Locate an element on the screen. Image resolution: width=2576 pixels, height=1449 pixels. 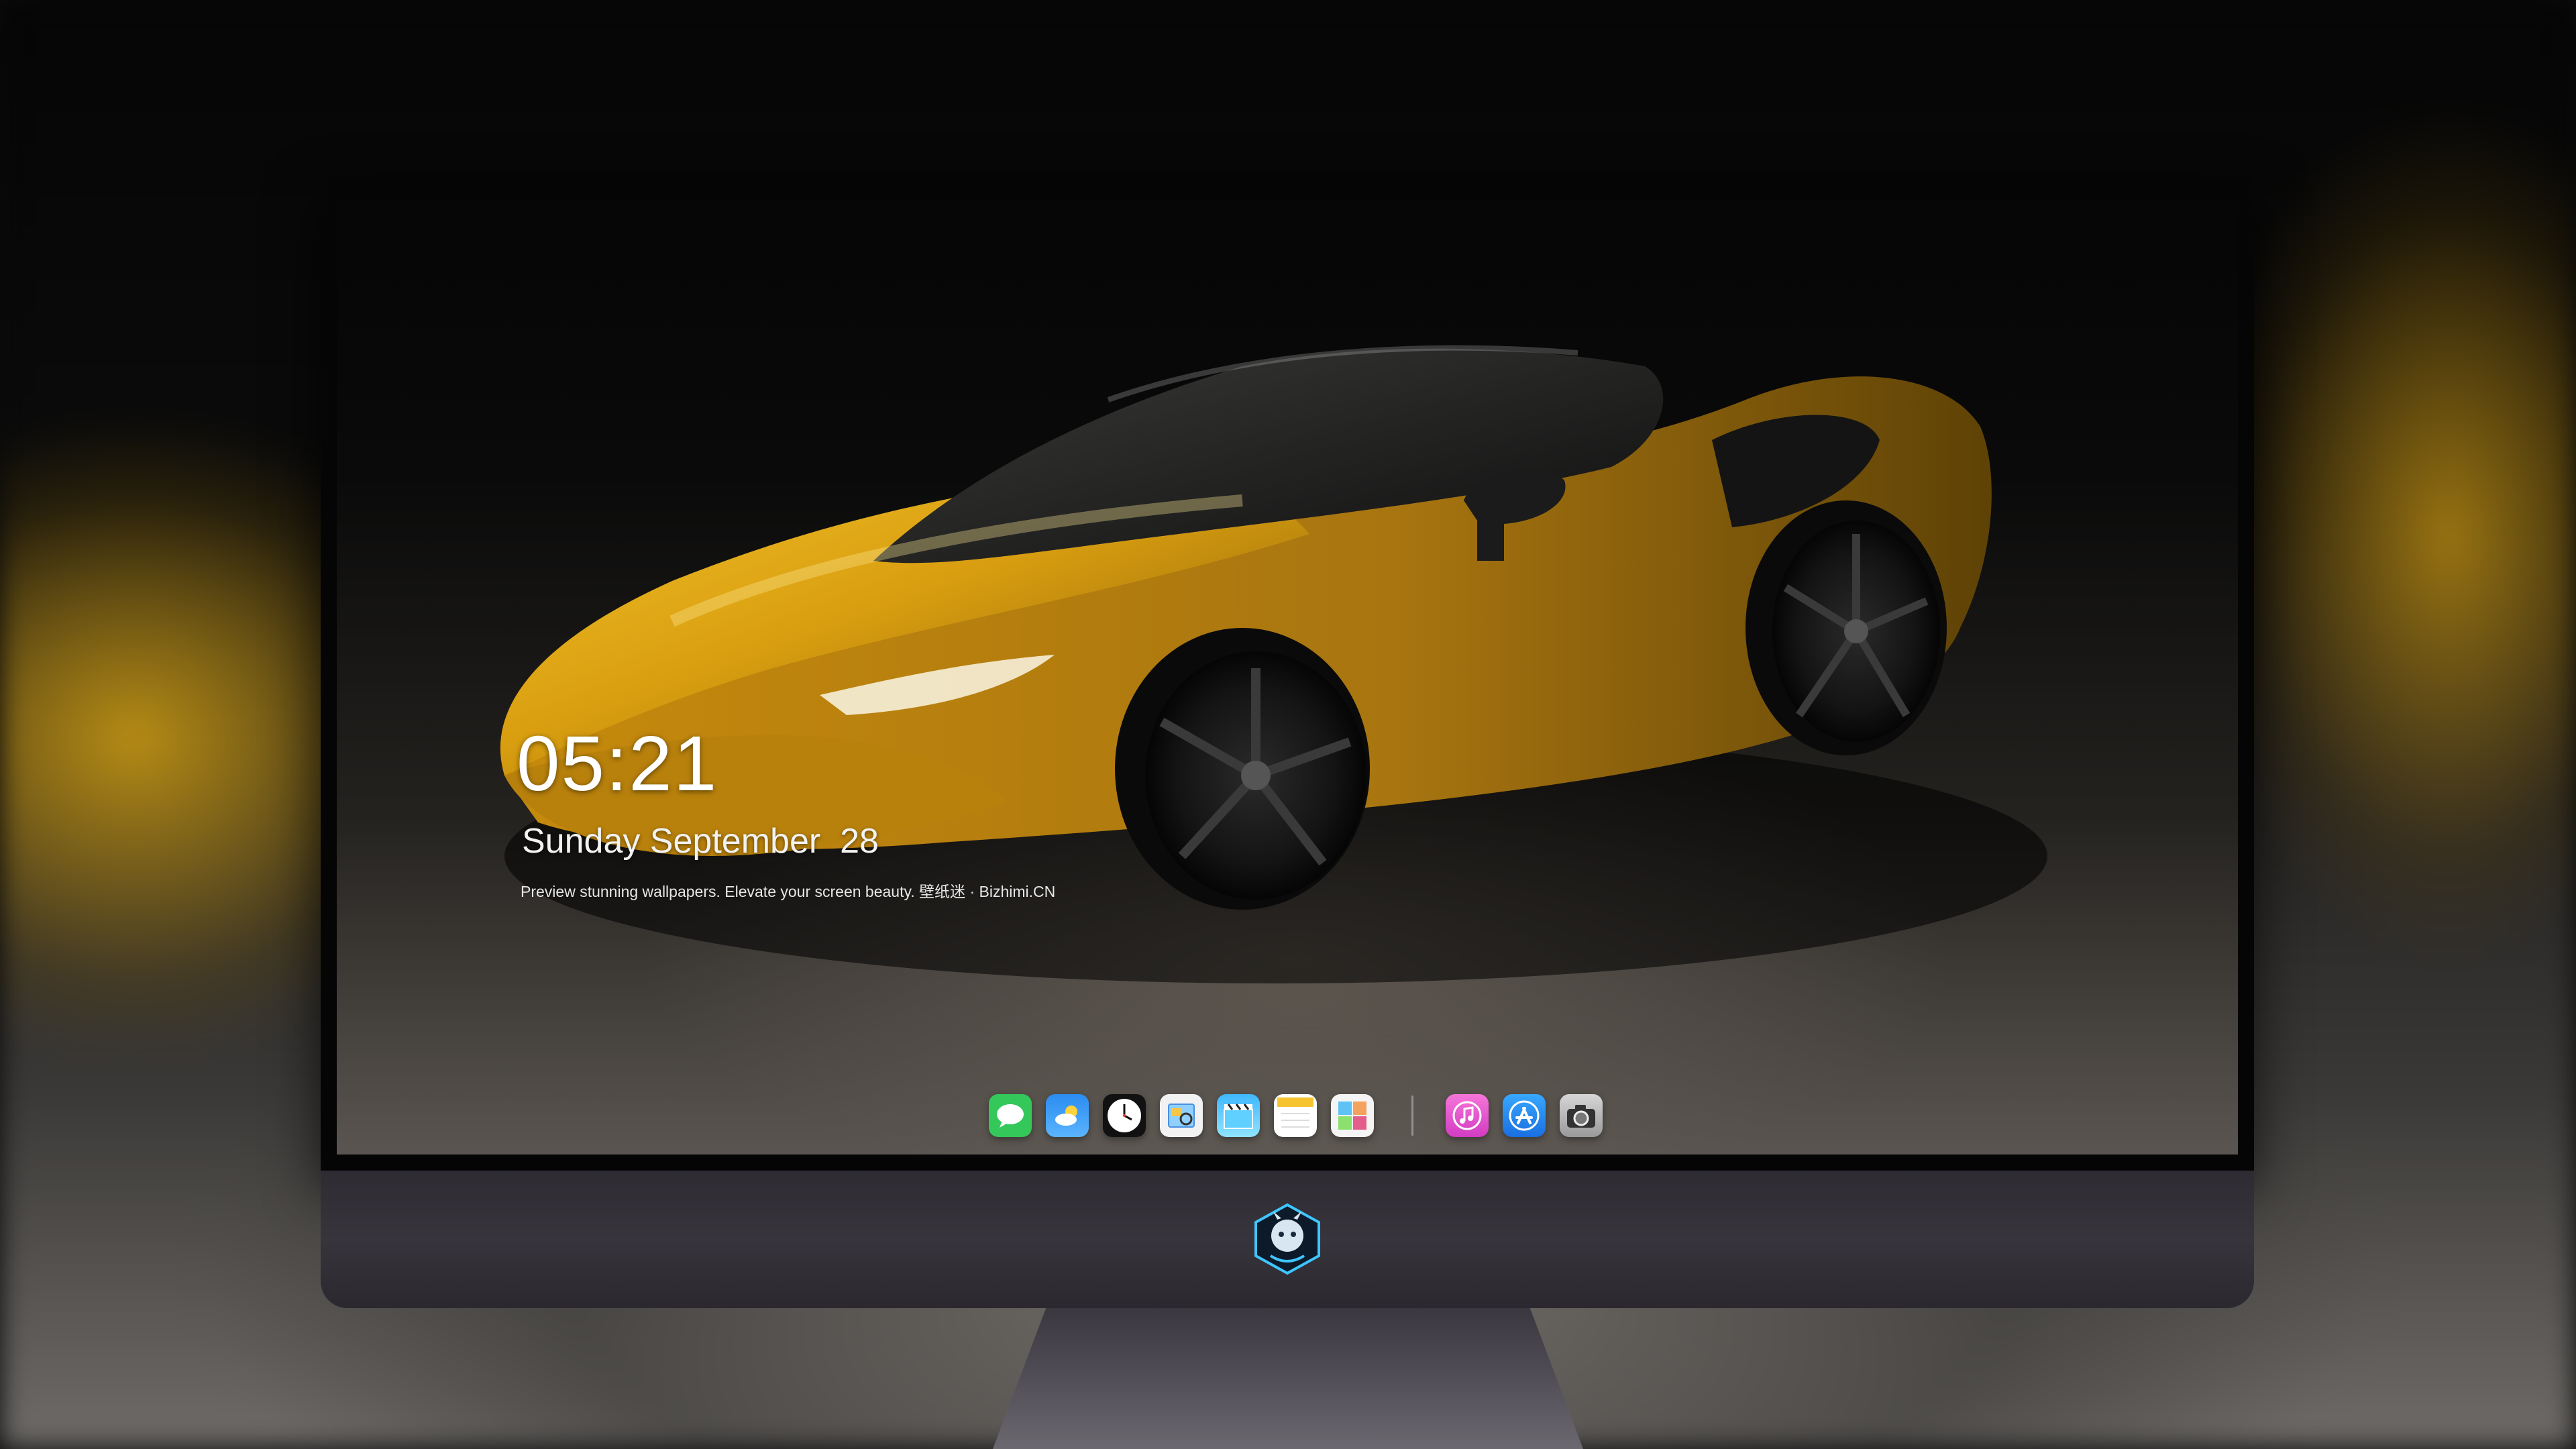
messages-icon is located at coordinates (1010, 1115).